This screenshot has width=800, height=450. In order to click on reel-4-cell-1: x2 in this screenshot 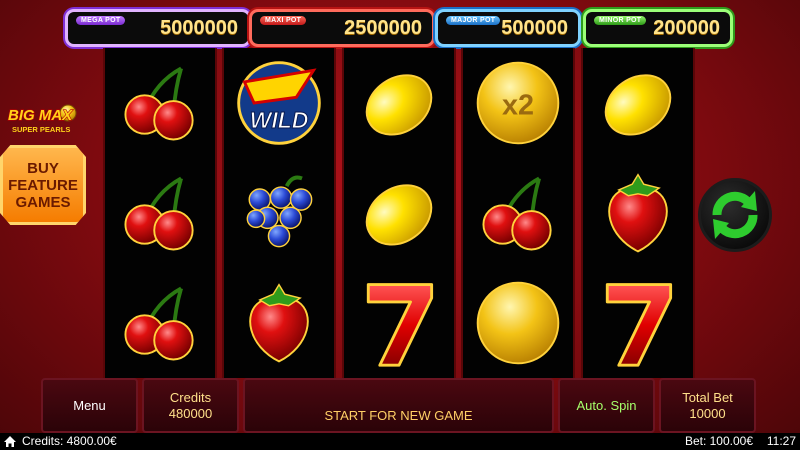, I will do `click(518, 103)`.